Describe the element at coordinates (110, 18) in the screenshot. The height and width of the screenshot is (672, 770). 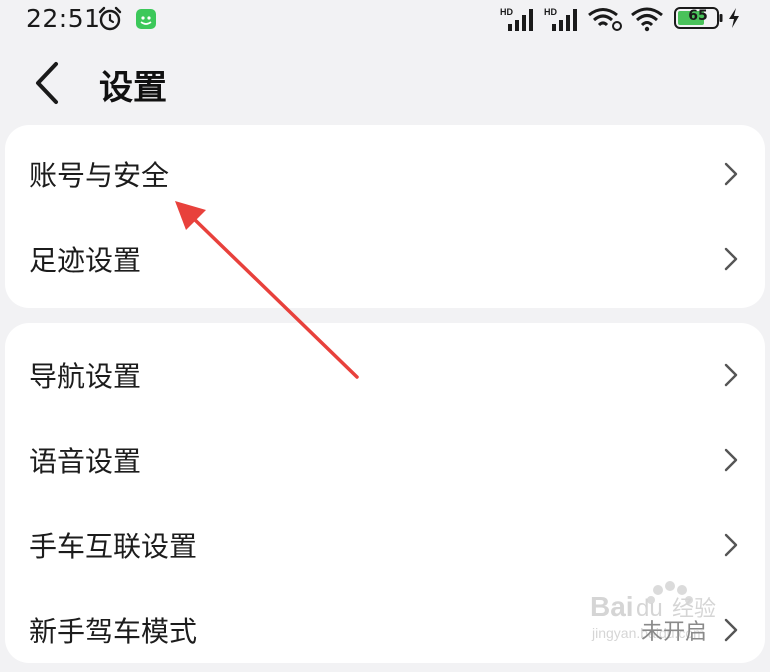
I see `alarm-icon` at that location.